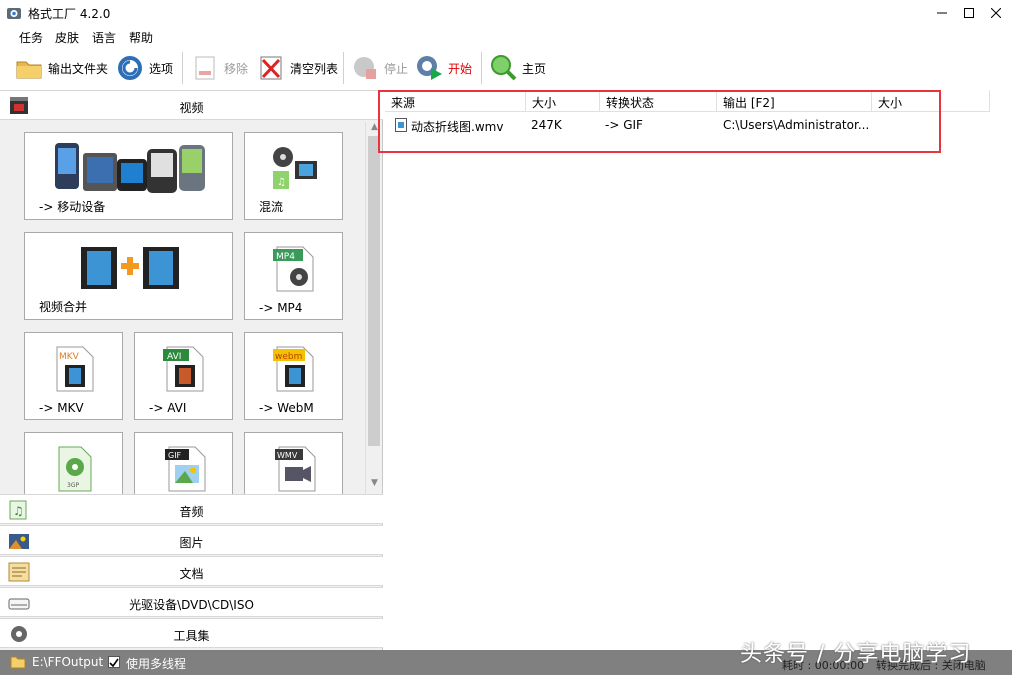 The height and width of the screenshot is (675, 1012). I want to click on category-audio-label: 音频, so click(191, 512).